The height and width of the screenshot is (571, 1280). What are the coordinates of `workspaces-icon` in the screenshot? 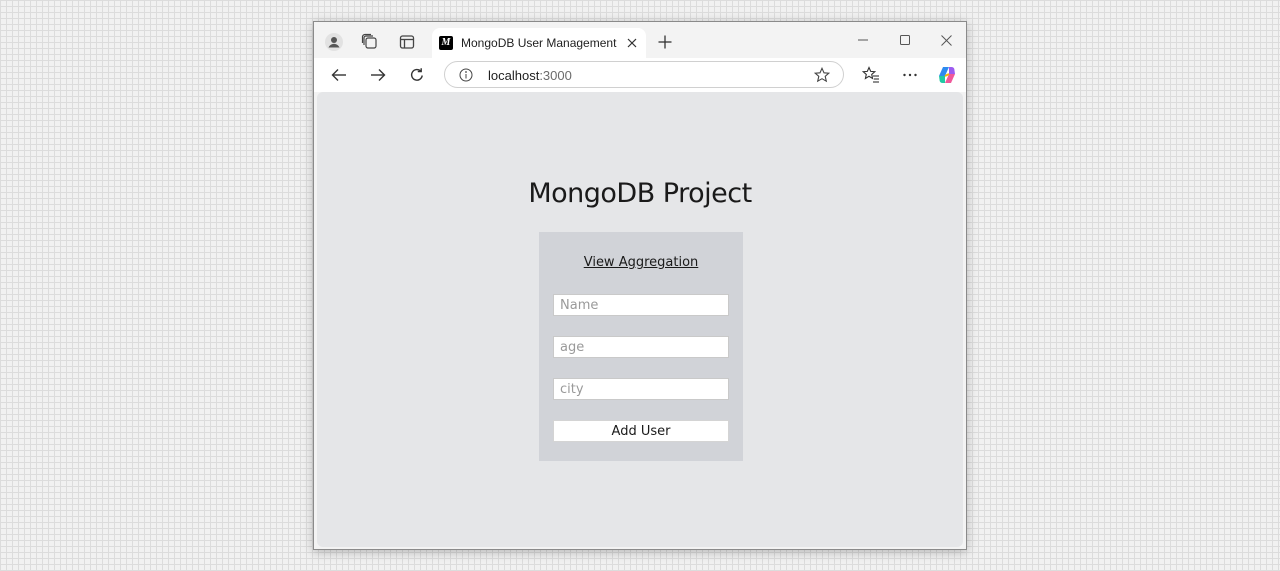 It's located at (370, 42).